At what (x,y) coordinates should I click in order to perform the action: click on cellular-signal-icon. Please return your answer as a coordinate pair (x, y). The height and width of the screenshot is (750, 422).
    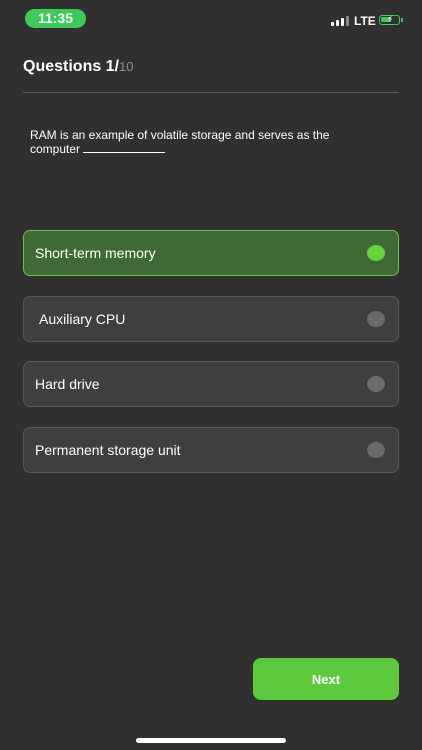
    Looking at the image, I should click on (340, 21).